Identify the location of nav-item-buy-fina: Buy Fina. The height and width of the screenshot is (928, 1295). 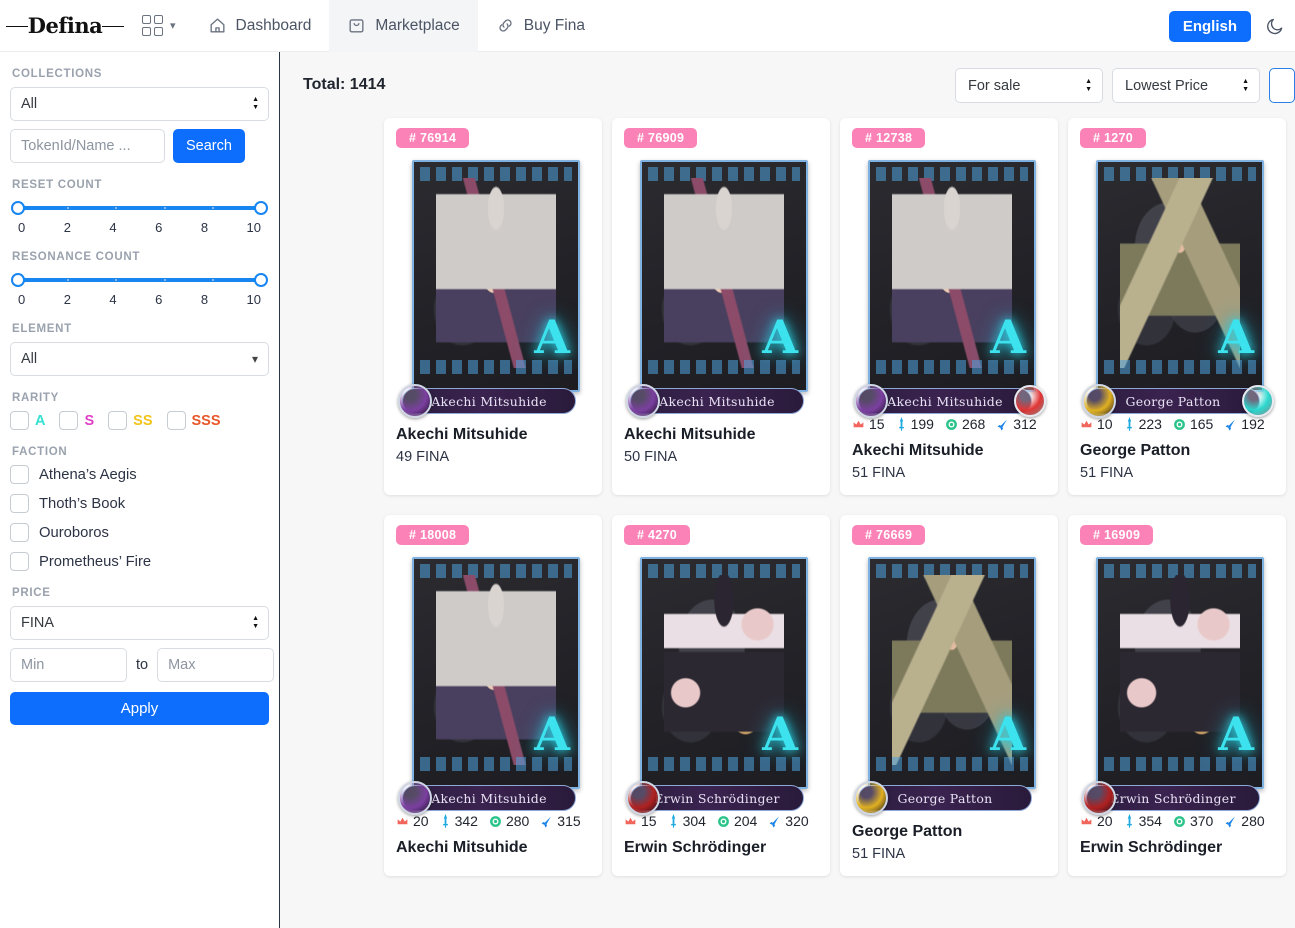
(540, 26).